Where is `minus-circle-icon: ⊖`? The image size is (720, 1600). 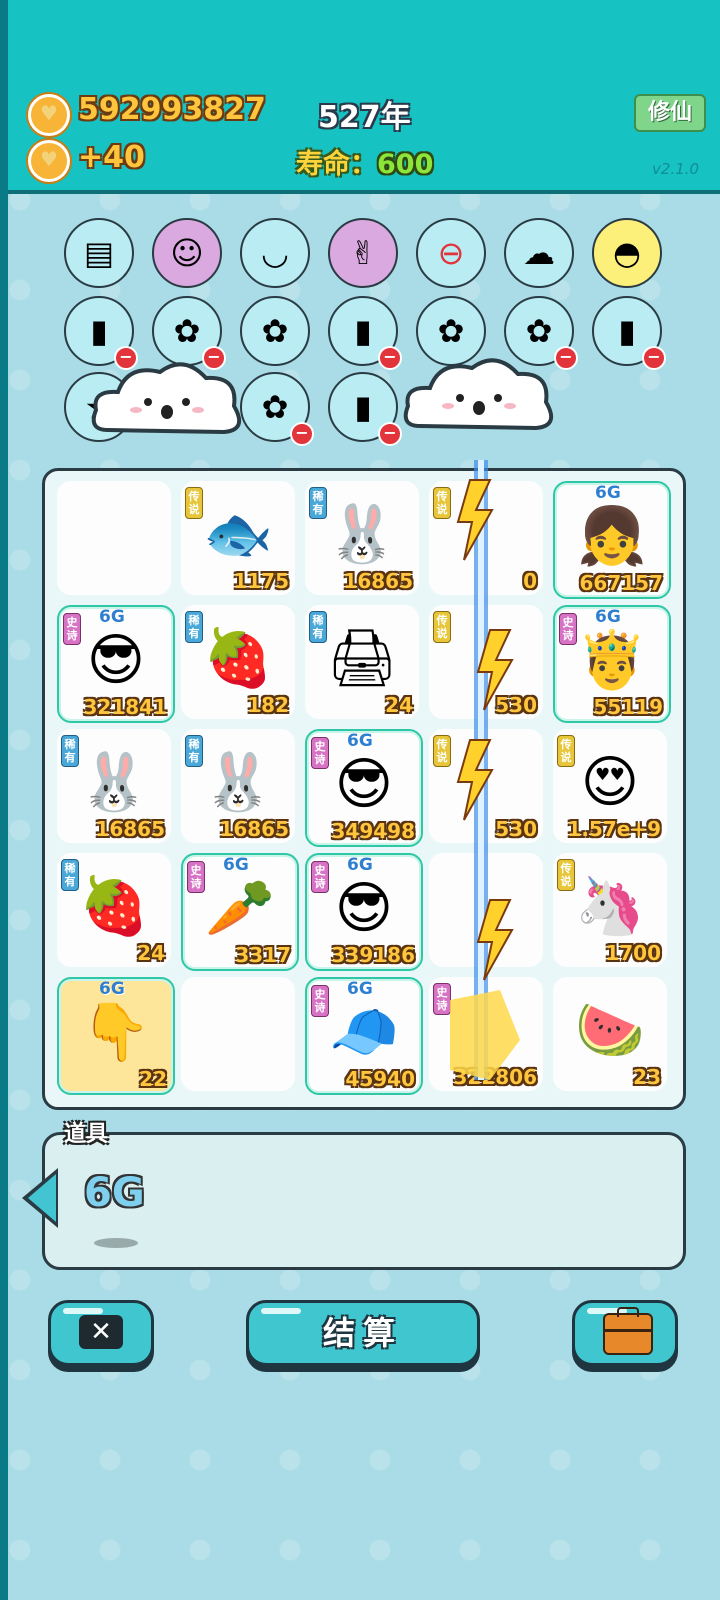
minus-circle-icon: ⊖ is located at coordinates (451, 253).